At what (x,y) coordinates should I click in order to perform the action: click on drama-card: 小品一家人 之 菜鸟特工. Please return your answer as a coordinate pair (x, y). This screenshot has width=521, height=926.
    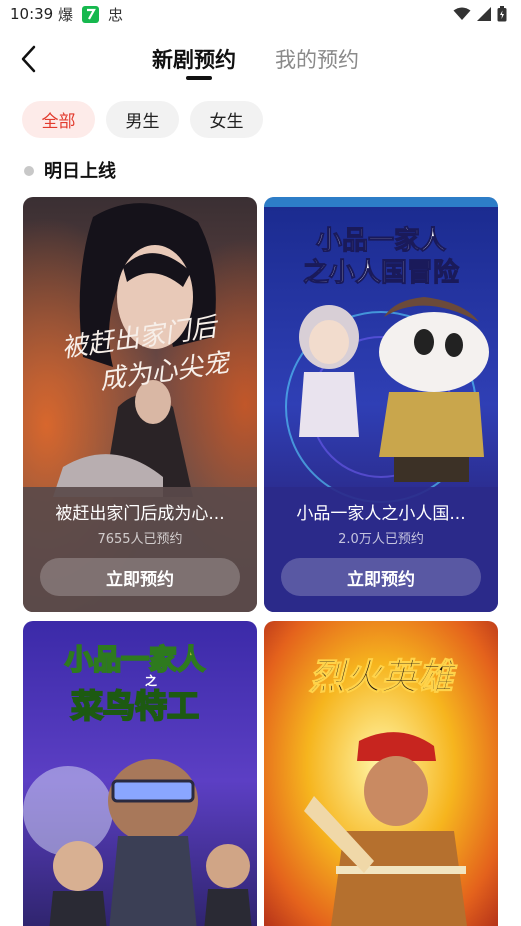
    Looking at the image, I should click on (140, 773).